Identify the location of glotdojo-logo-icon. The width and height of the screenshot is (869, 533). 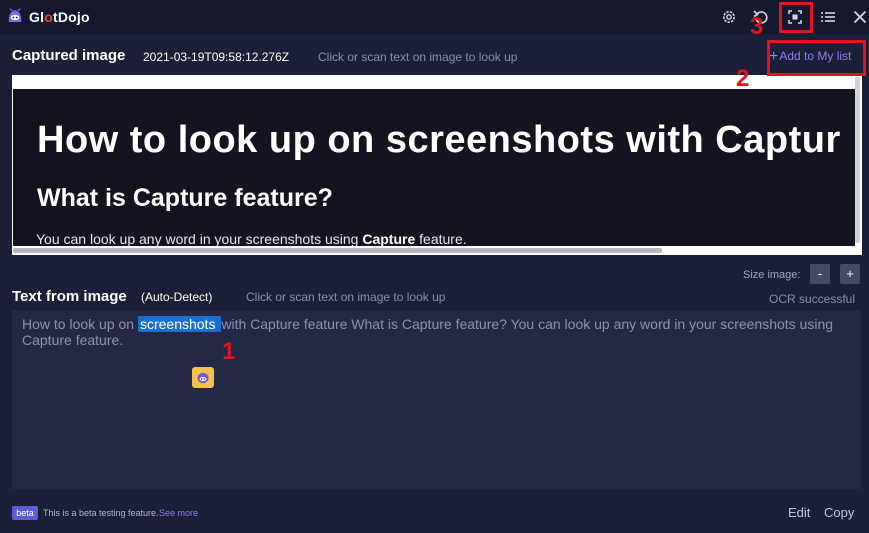
(15, 16).